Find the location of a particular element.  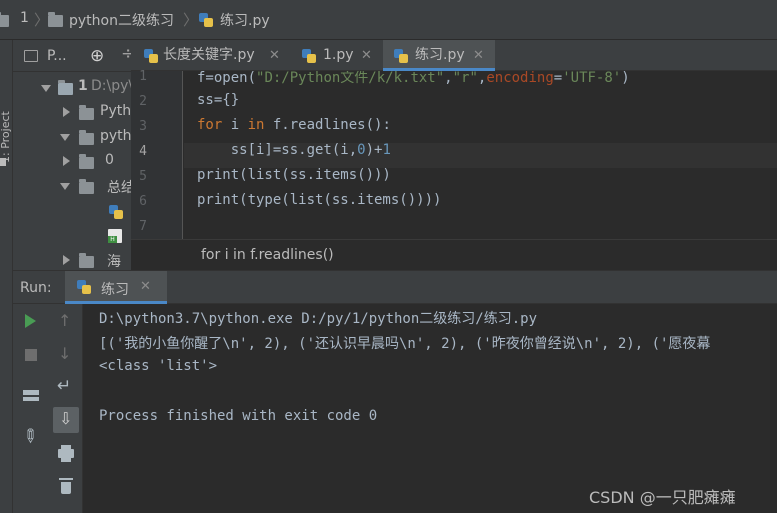

scroll-to-end-icon: ⇩ is located at coordinates (66, 420).